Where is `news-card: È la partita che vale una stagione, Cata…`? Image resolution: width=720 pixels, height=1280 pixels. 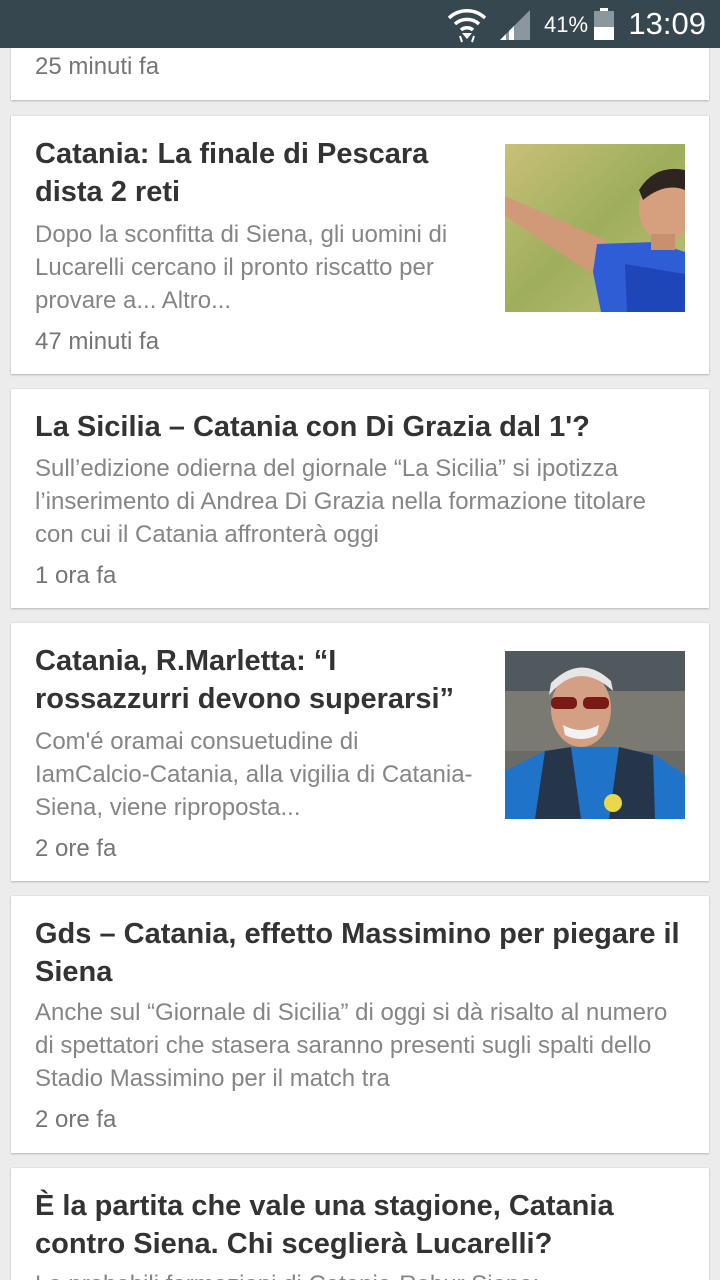
news-card: È la partita che vale una stagione, Cata… is located at coordinates (360, 1224).